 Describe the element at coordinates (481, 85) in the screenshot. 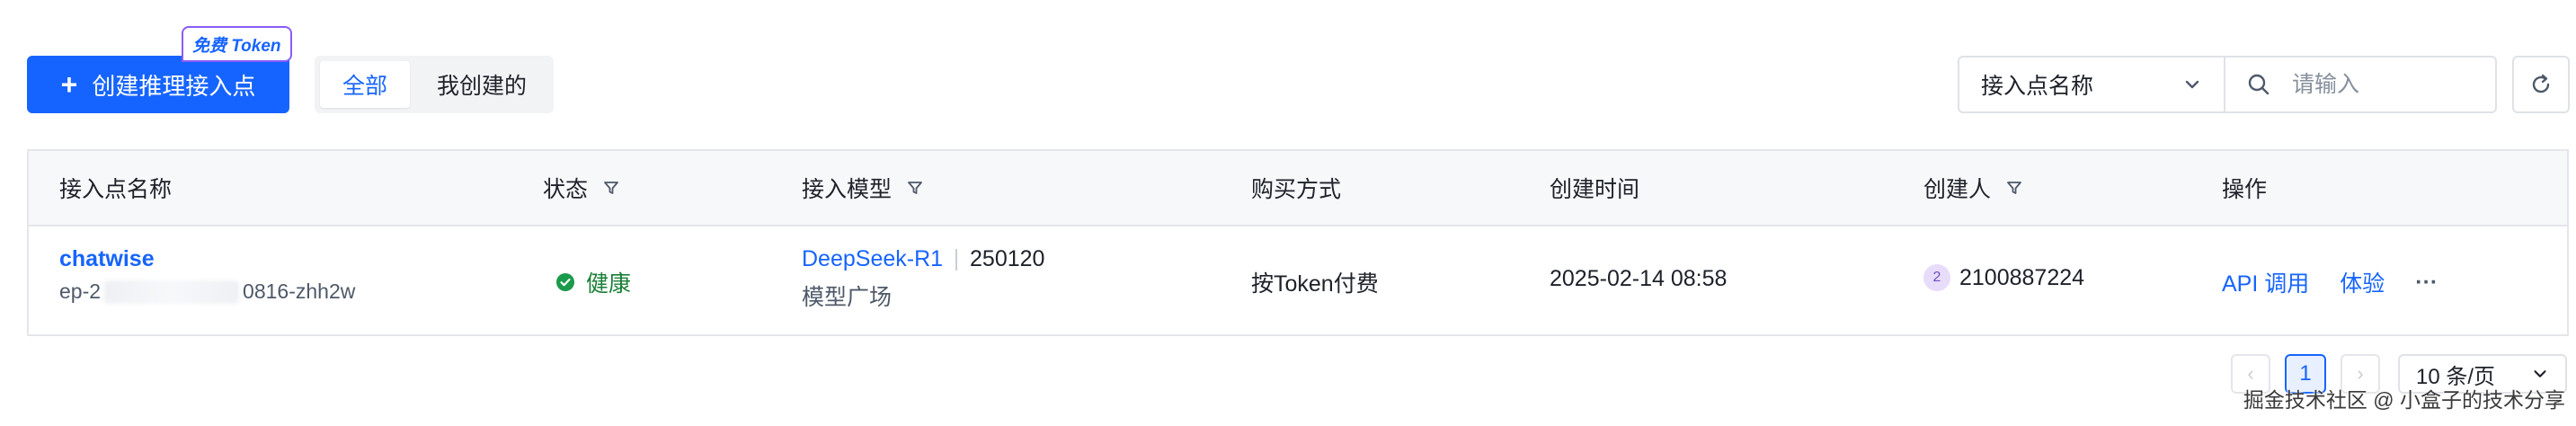

I see `segment-mine: 我创建的` at that location.